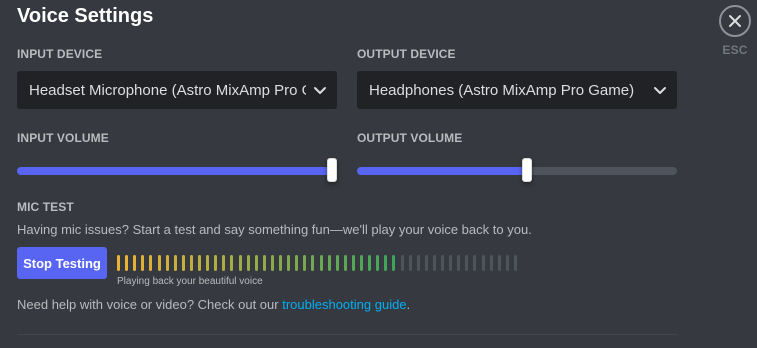 The width and height of the screenshot is (757, 348). I want to click on input-volume-slider, so click(177, 170).